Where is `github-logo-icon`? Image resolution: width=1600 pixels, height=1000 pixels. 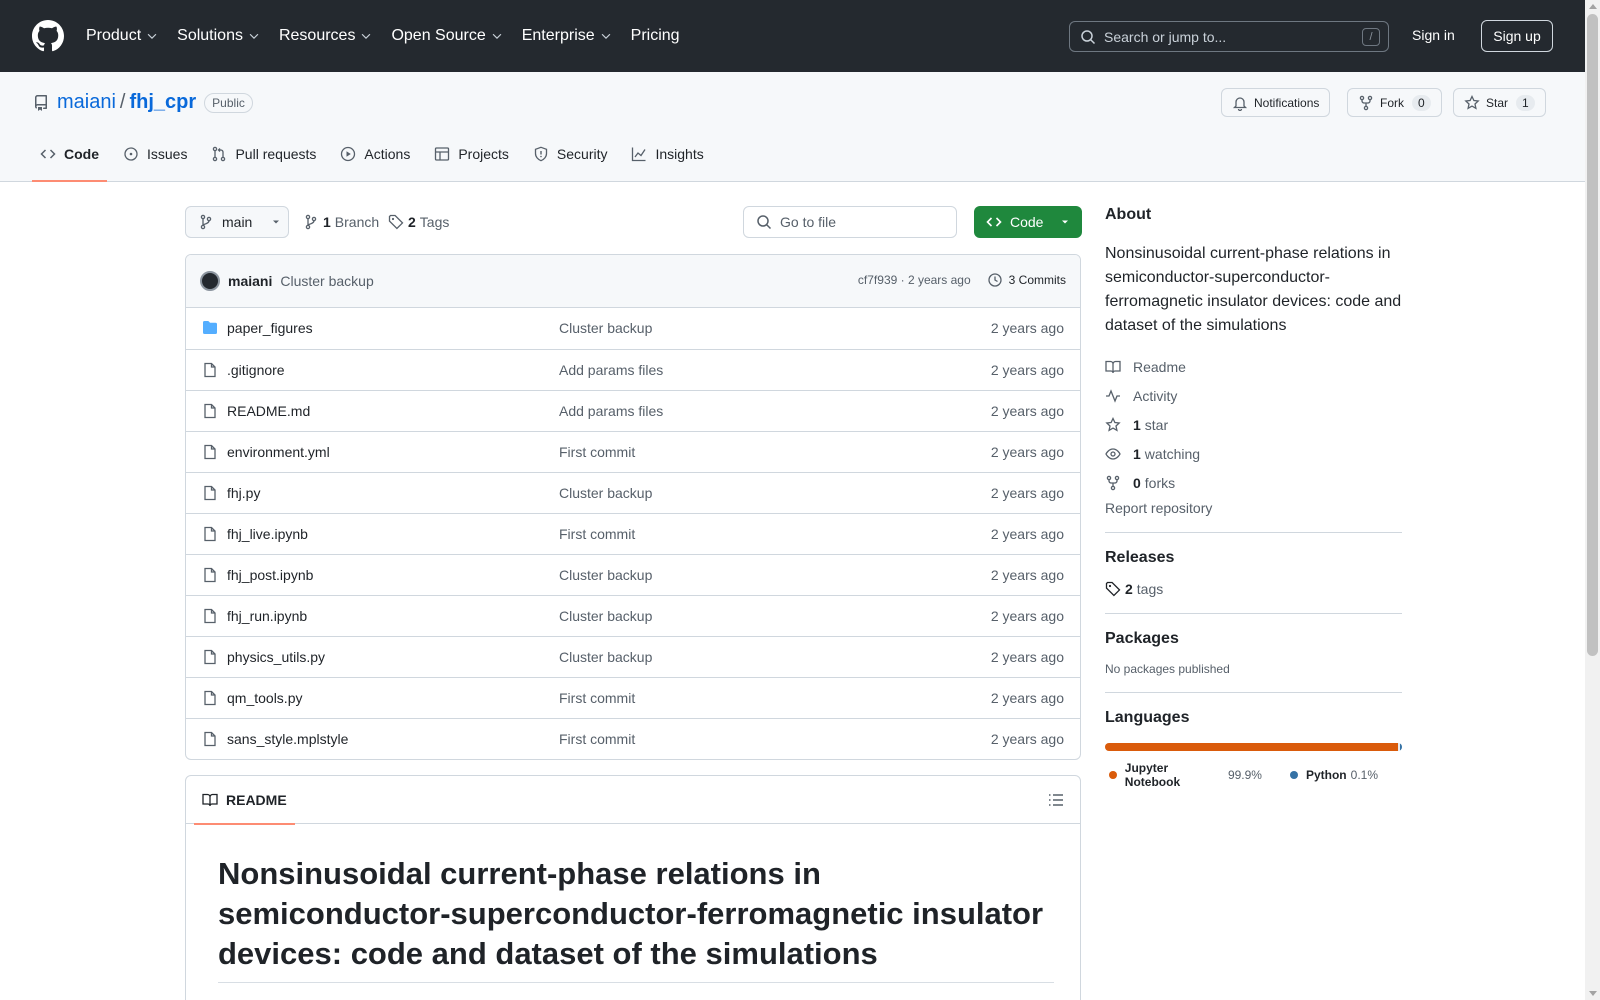 github-logo-icon is located at coordinates (48, 36).